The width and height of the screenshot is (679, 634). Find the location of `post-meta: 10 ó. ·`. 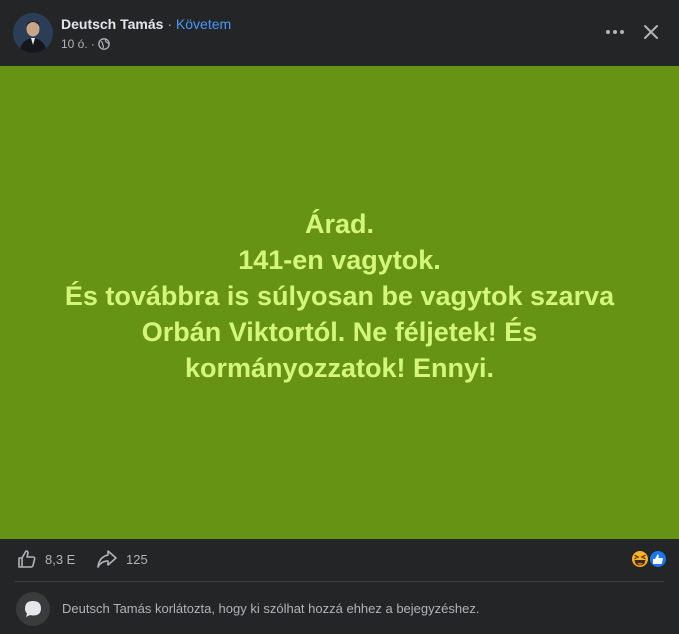

post-meta: 10 ó. · is located at coordinates (85, 44).